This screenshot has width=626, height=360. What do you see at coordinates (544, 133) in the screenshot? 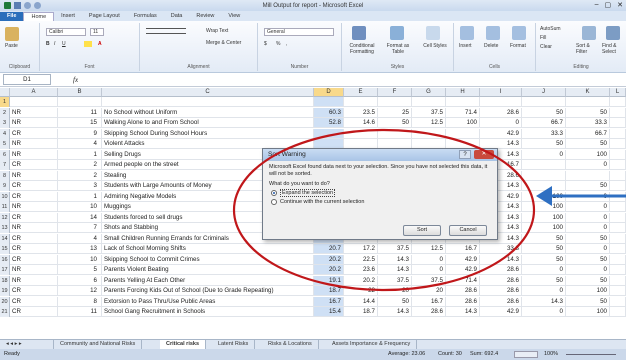
I see `cell-j: 33.3` at bounding box center [544, 133].